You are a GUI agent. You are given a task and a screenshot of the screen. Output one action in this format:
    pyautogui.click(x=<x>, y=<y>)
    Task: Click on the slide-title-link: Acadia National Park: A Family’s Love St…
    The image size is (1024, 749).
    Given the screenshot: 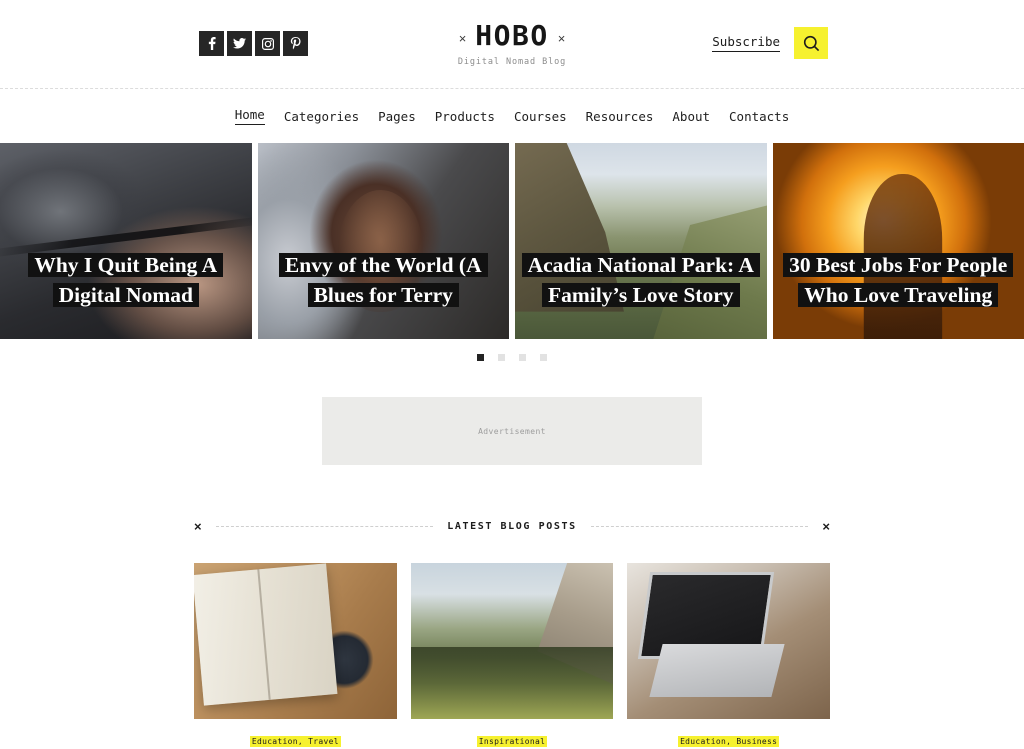 What is the action you would take?
    pyautogui.click(x=641, y=280)
    